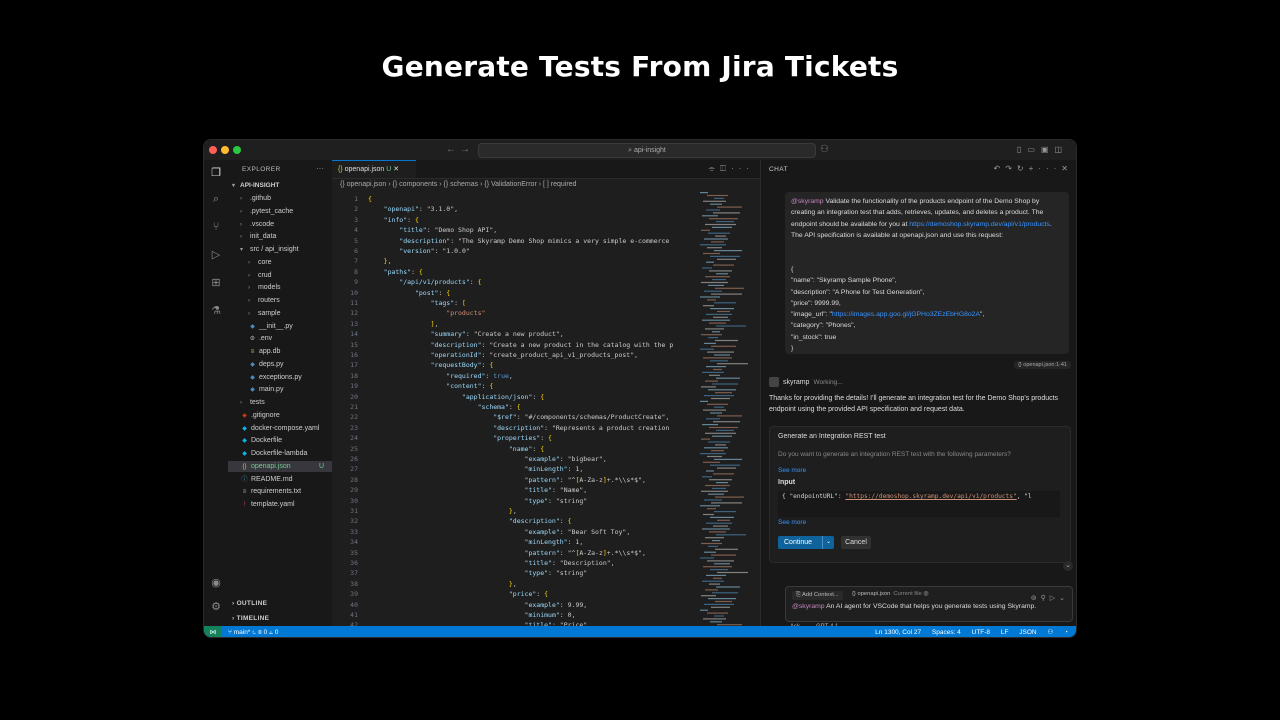 The height and width of the screenshot is (720, 1280). What do you see at coordinates (216, 607) in the screenshot?
I see `settings-gear-icon: ⚙` at bounding box center [216, 607].